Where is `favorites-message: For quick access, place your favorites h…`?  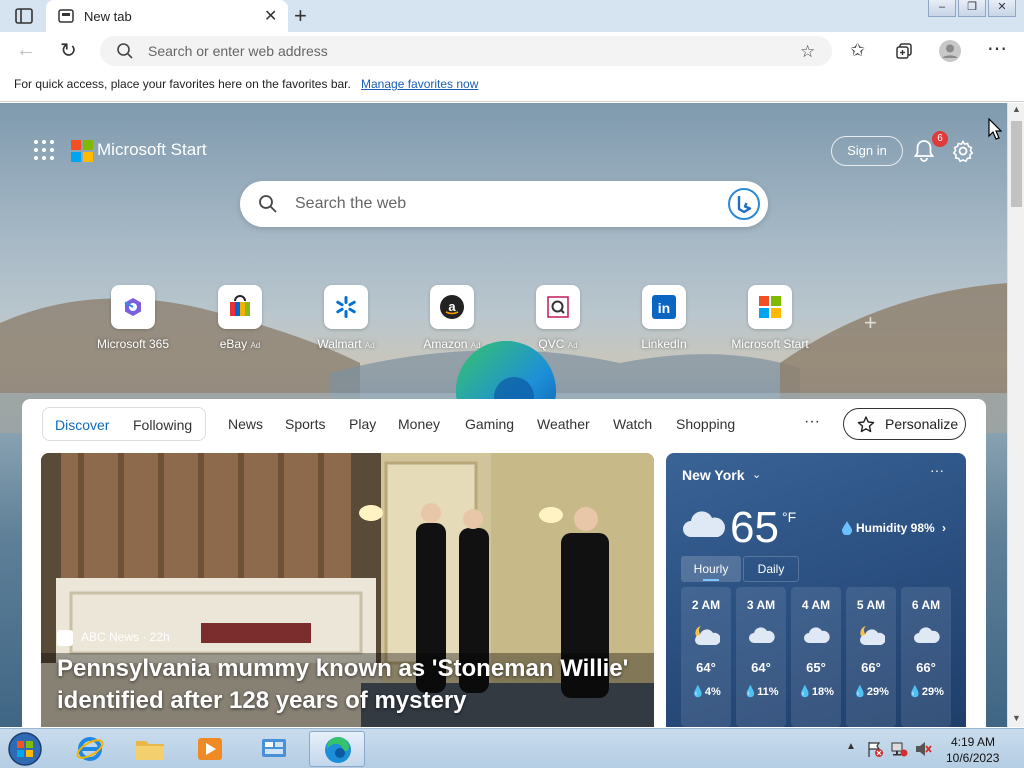 favorites-message: For quick access, place your favorites h… is located at coordinates (182, 84).